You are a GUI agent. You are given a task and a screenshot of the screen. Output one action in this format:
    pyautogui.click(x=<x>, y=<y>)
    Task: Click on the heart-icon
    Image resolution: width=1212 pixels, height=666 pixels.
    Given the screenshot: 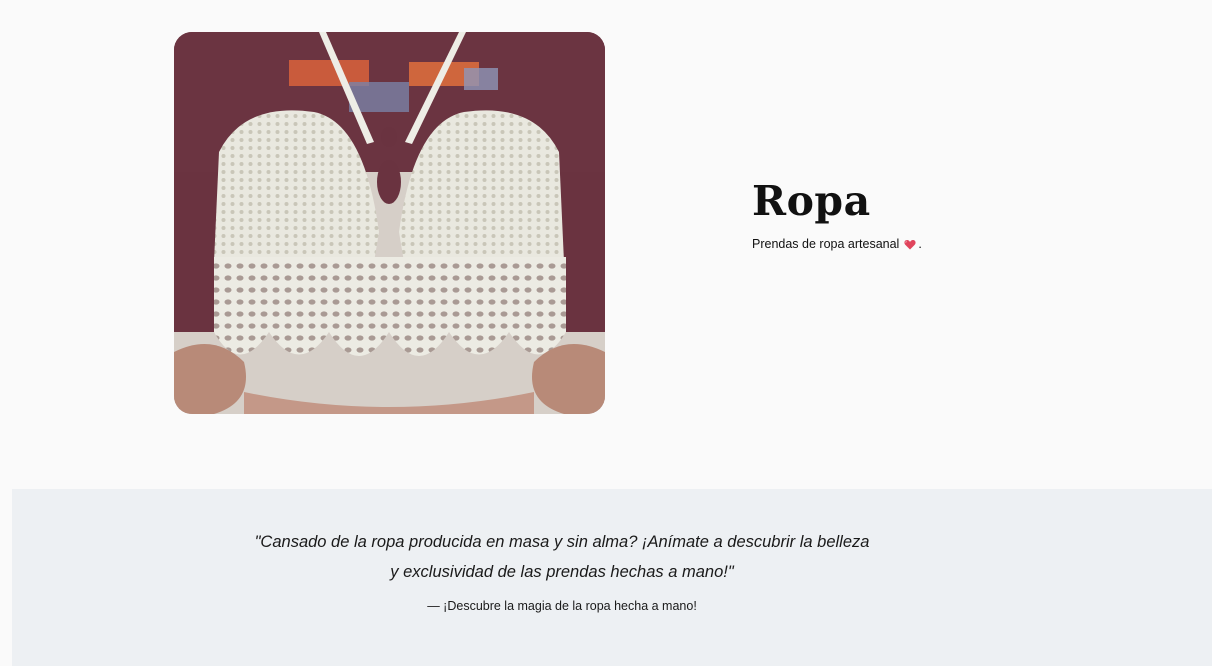 What is the action you would take?
    pyautogui.click(x=910, y=244)
    